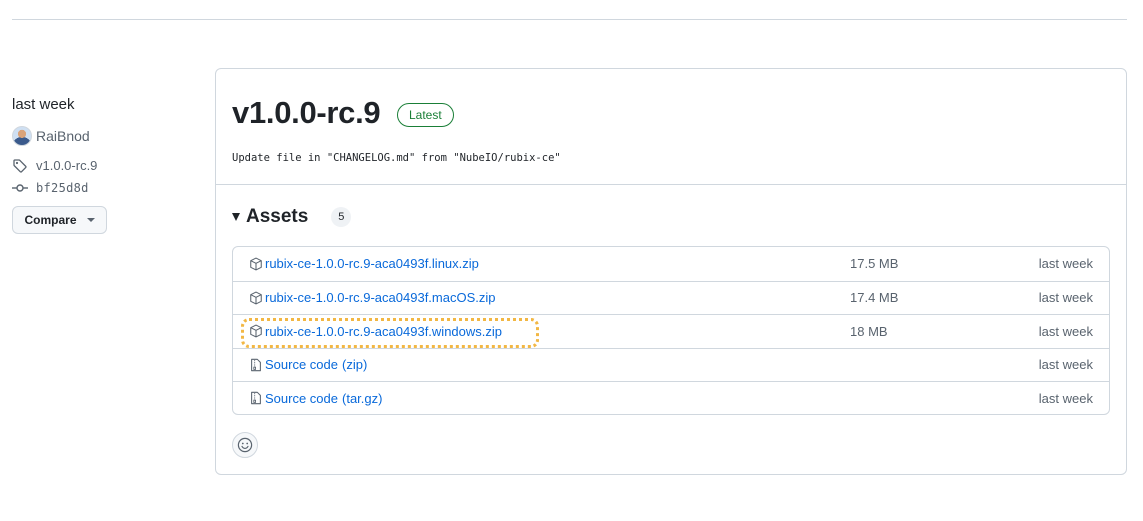 This screenshot has height=521, width=1143. Describe the element at coordinates (20, 166) in the screenshot. I see `tag-icon` at that location.